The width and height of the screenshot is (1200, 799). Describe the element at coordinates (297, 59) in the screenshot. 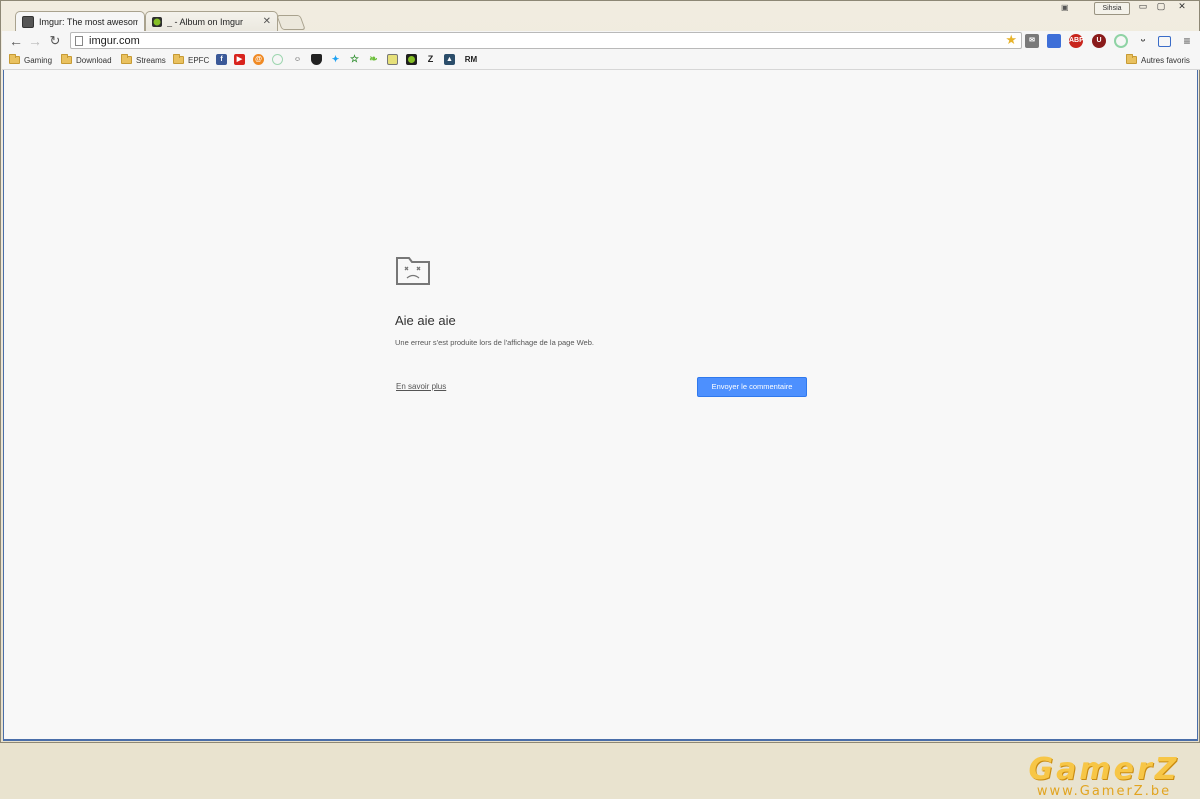

I see `reddit-icon: ☺` at that location.